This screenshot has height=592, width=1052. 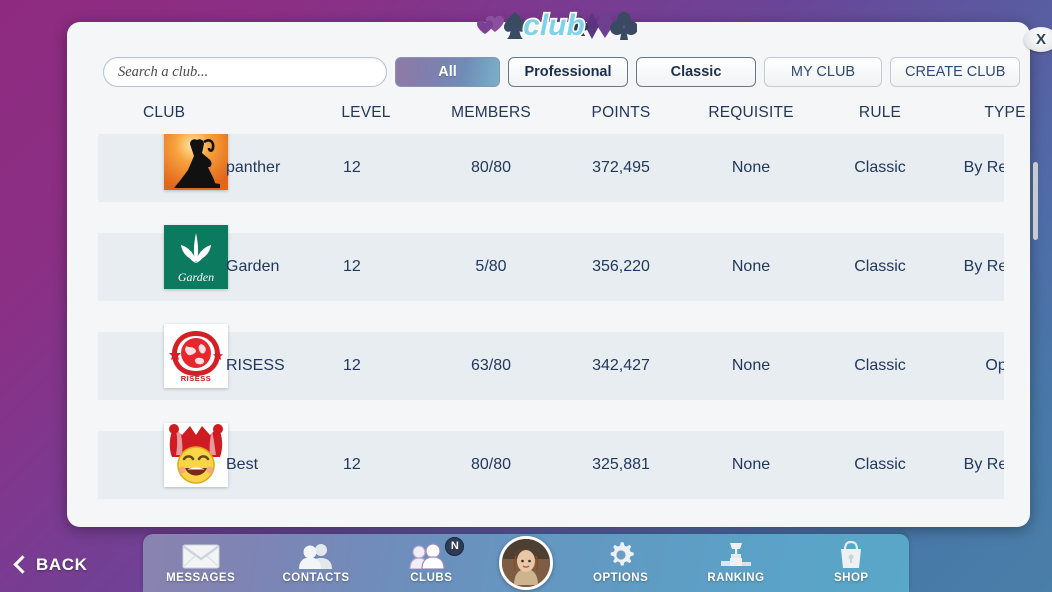 What do you see at coordinates (447, 72) in the screenshot?
I see `filter-all-button: All` at bounding box center [447, 72].